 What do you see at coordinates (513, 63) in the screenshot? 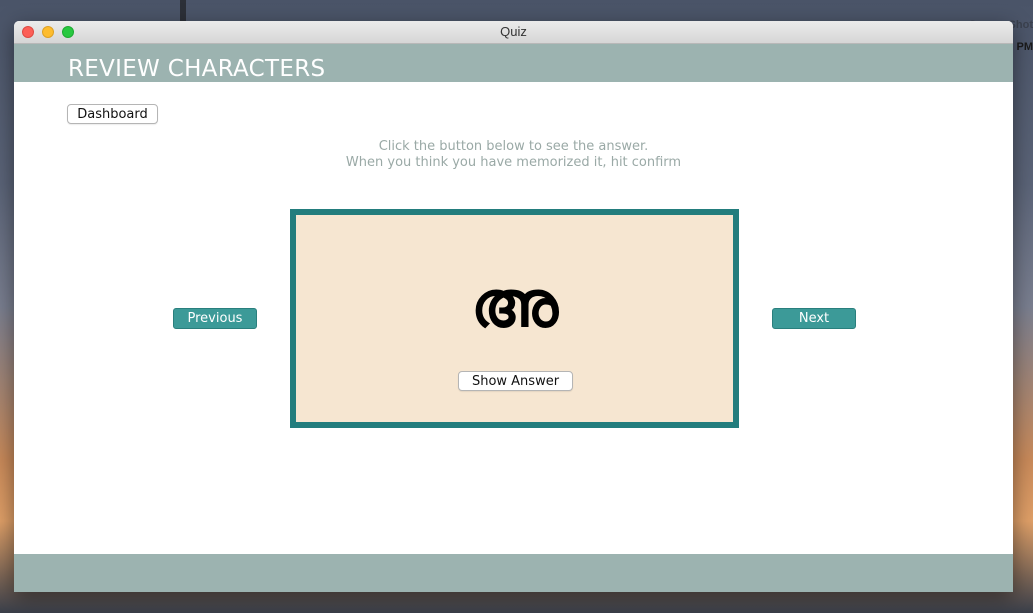
I see `header-band: REVIEW CHARACTERS` at bounding box center [513, 63].